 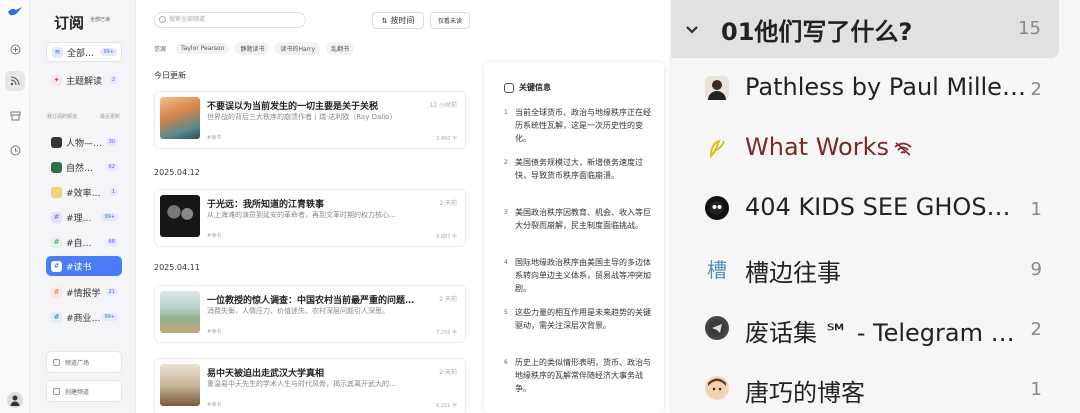 What do you see at coordinates (509, 87) in the screenshot?
I see `info-icon` at bounding box center [509, 87].